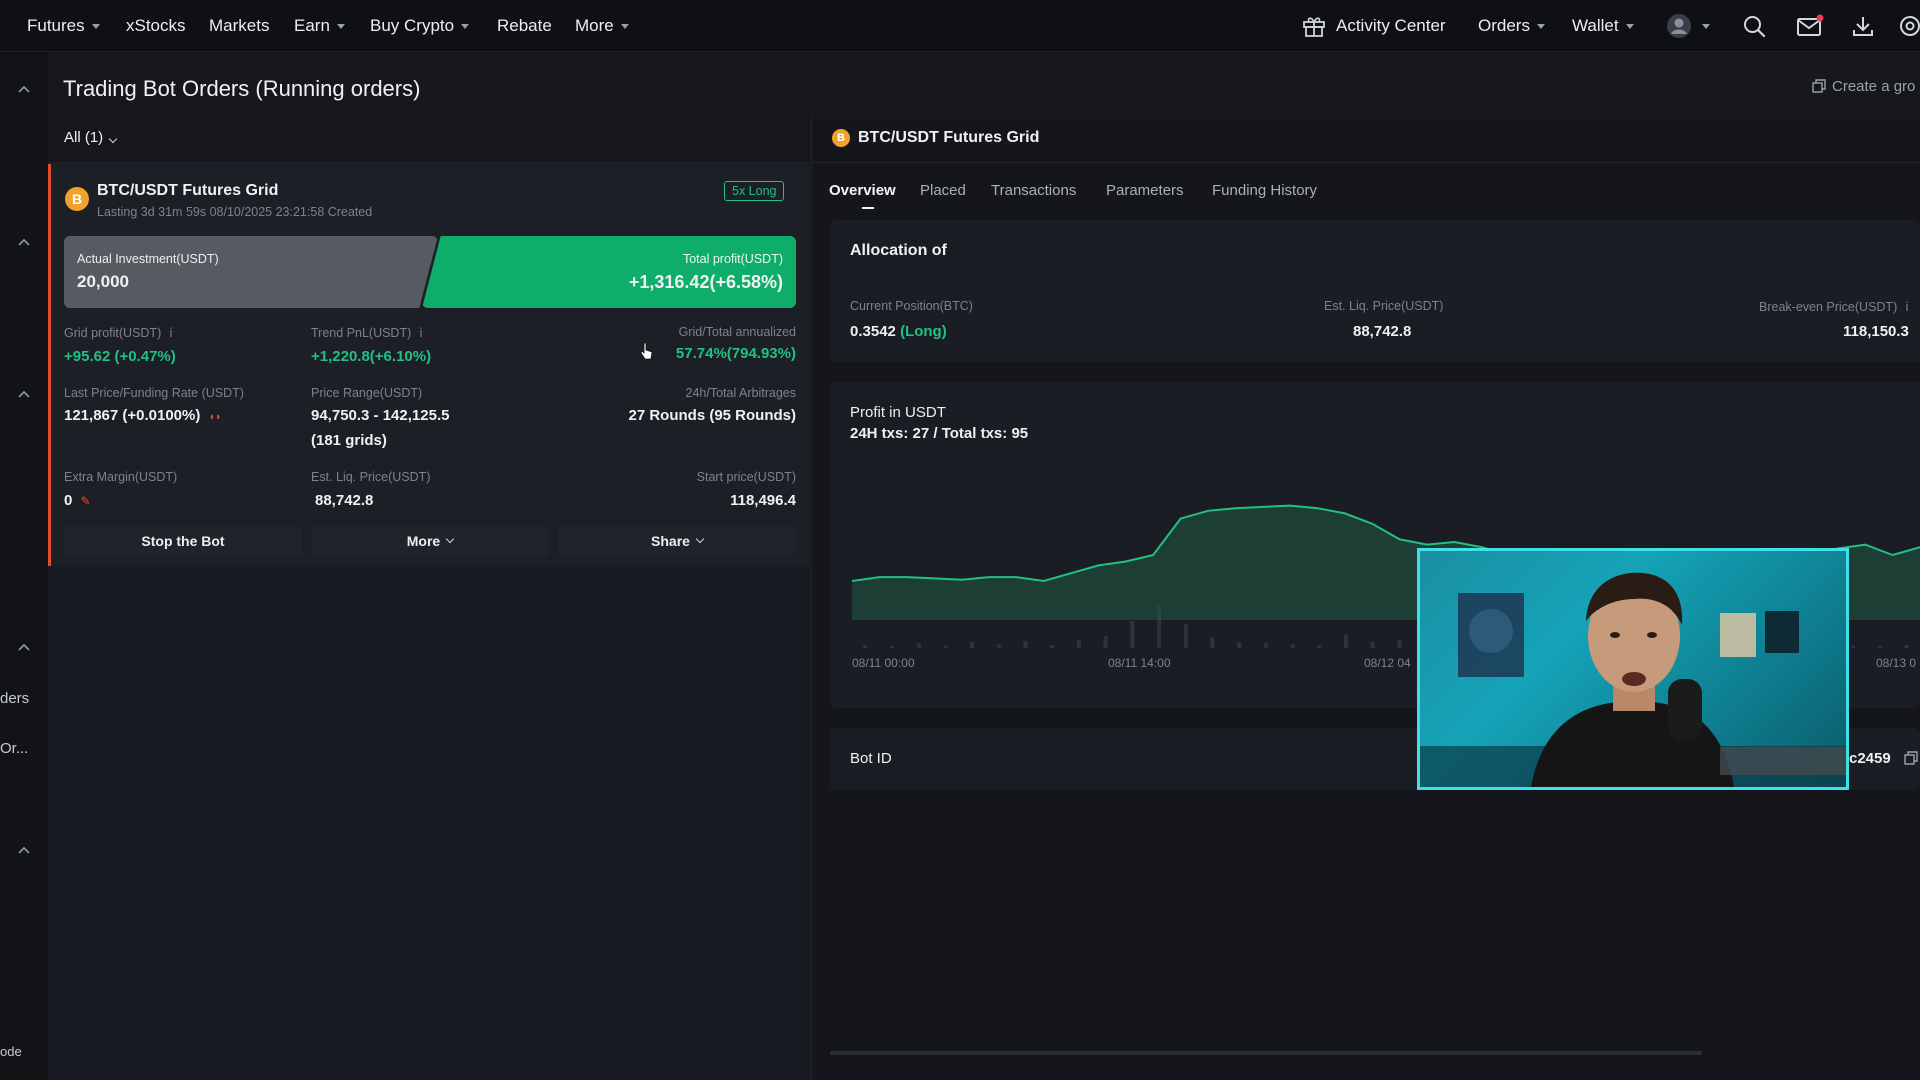  What do you see at coordinates (712, 415) in the screenshot?
I see `arbitrages-value: 27 Rounds (95 Rounds)` at bounding box center [712, 415].